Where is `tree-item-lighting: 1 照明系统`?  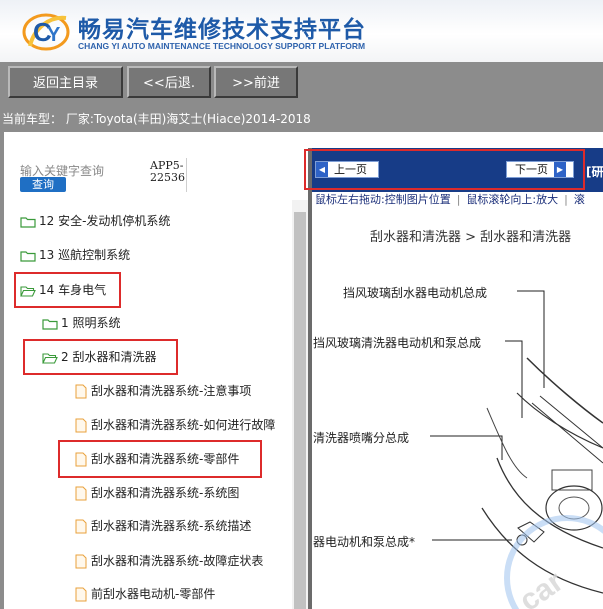 tree-item-lighting: 1 照明系统 is located at coordinates (81, 323).